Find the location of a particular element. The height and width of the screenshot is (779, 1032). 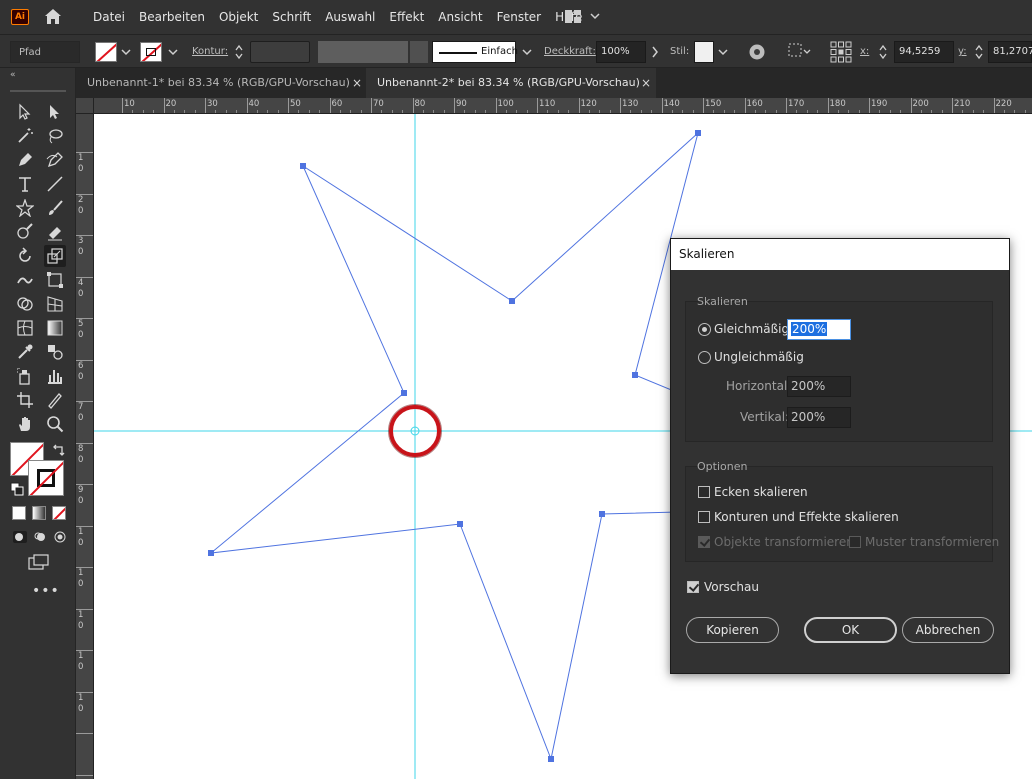

home-icon is located at coordinates (53, 16).